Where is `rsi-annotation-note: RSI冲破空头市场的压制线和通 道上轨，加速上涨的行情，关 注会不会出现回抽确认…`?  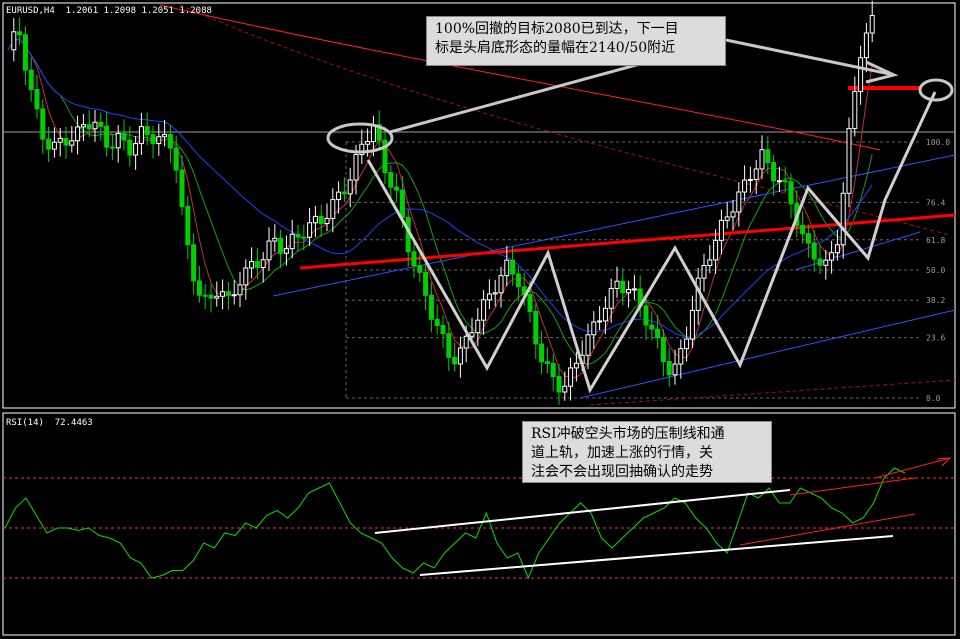
rsi-annotation-note: RSI冲破空头市场的压制线和通 道上轨，加速上涨的行情，关 注会不会出现回抽确认… is located at coordinates (647, 452).